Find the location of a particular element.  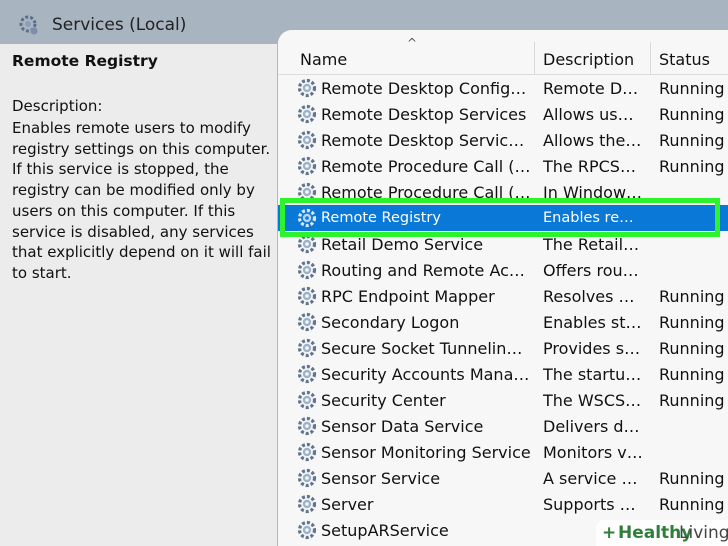

description-label: Description: is located at coordinates (57, 106).